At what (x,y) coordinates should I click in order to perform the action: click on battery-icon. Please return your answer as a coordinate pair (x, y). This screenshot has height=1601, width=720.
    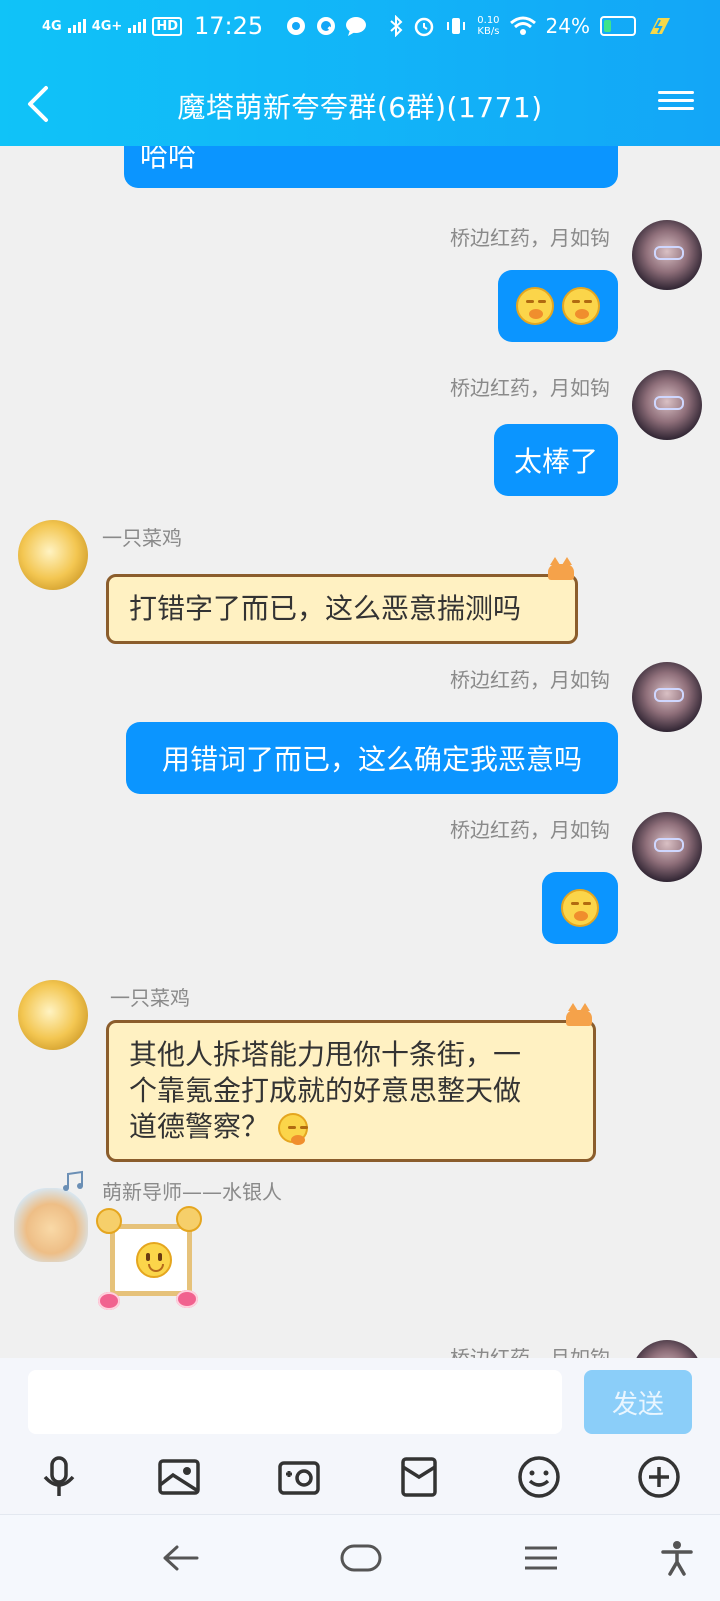
    Looking at the image, I should click on (618, 26).